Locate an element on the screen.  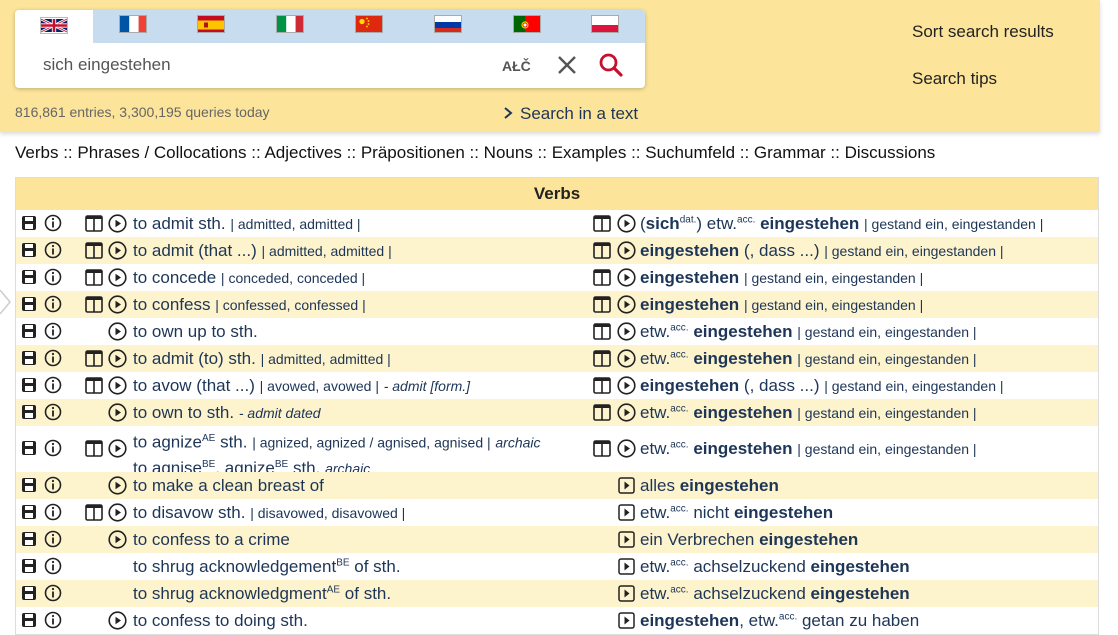
language-tab-english is located at coordinates (54, 26).